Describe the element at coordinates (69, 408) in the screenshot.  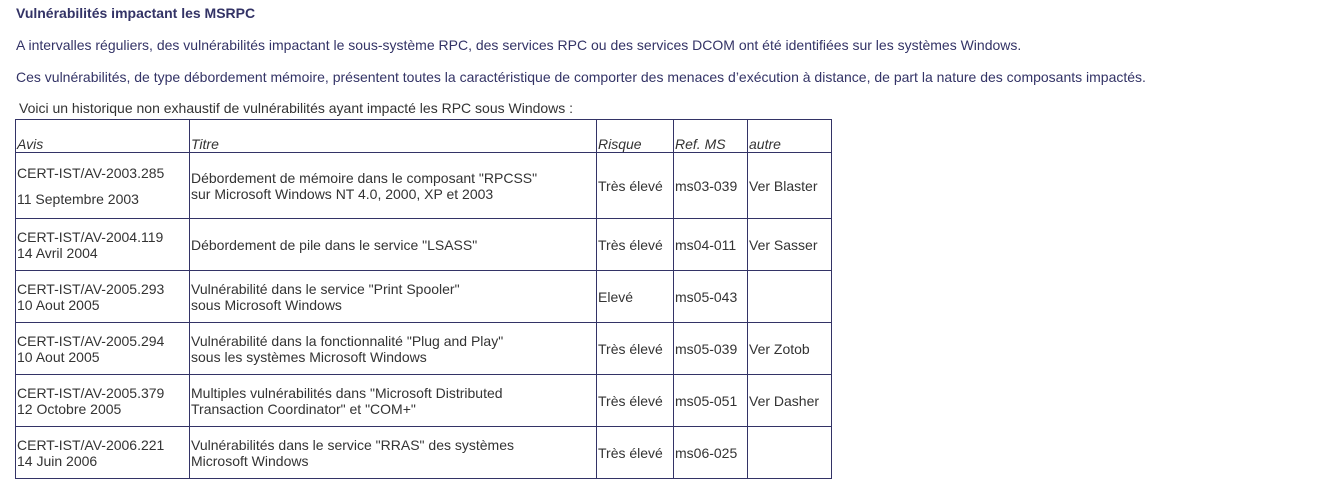
I see `avis-date: 12 Octobre 2005` at that location.